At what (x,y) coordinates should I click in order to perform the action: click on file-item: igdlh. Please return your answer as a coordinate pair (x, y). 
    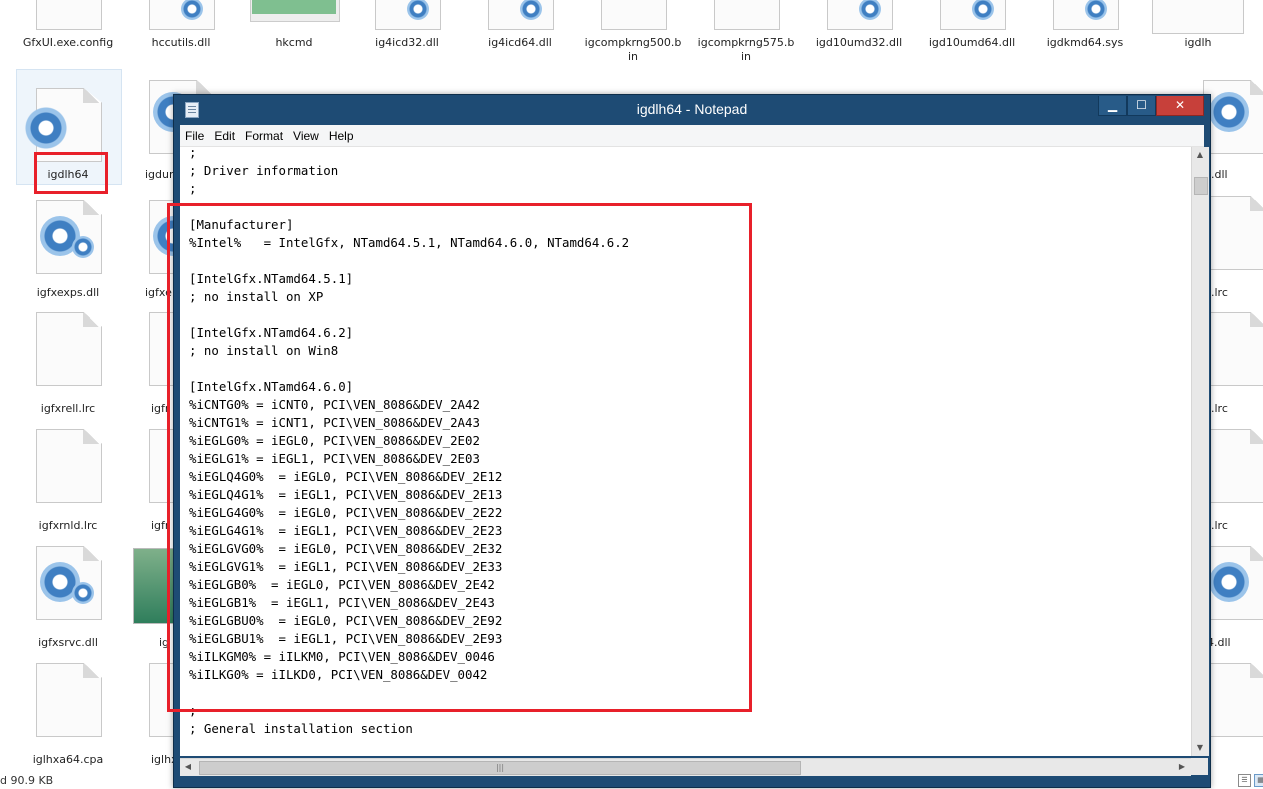
    Looking at the image, I should click on (1198, 25).